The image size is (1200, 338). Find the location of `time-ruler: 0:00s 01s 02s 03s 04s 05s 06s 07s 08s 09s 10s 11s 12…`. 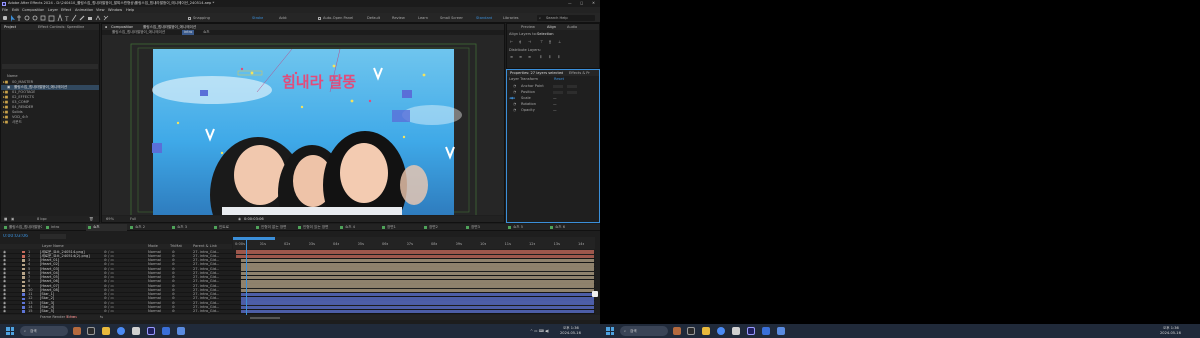

time-ruler: 0:00s 01s 02s 03s 04s 05s 06s 07s 08s 09s 10s 11s 12… is located at coordinates (414, 243).